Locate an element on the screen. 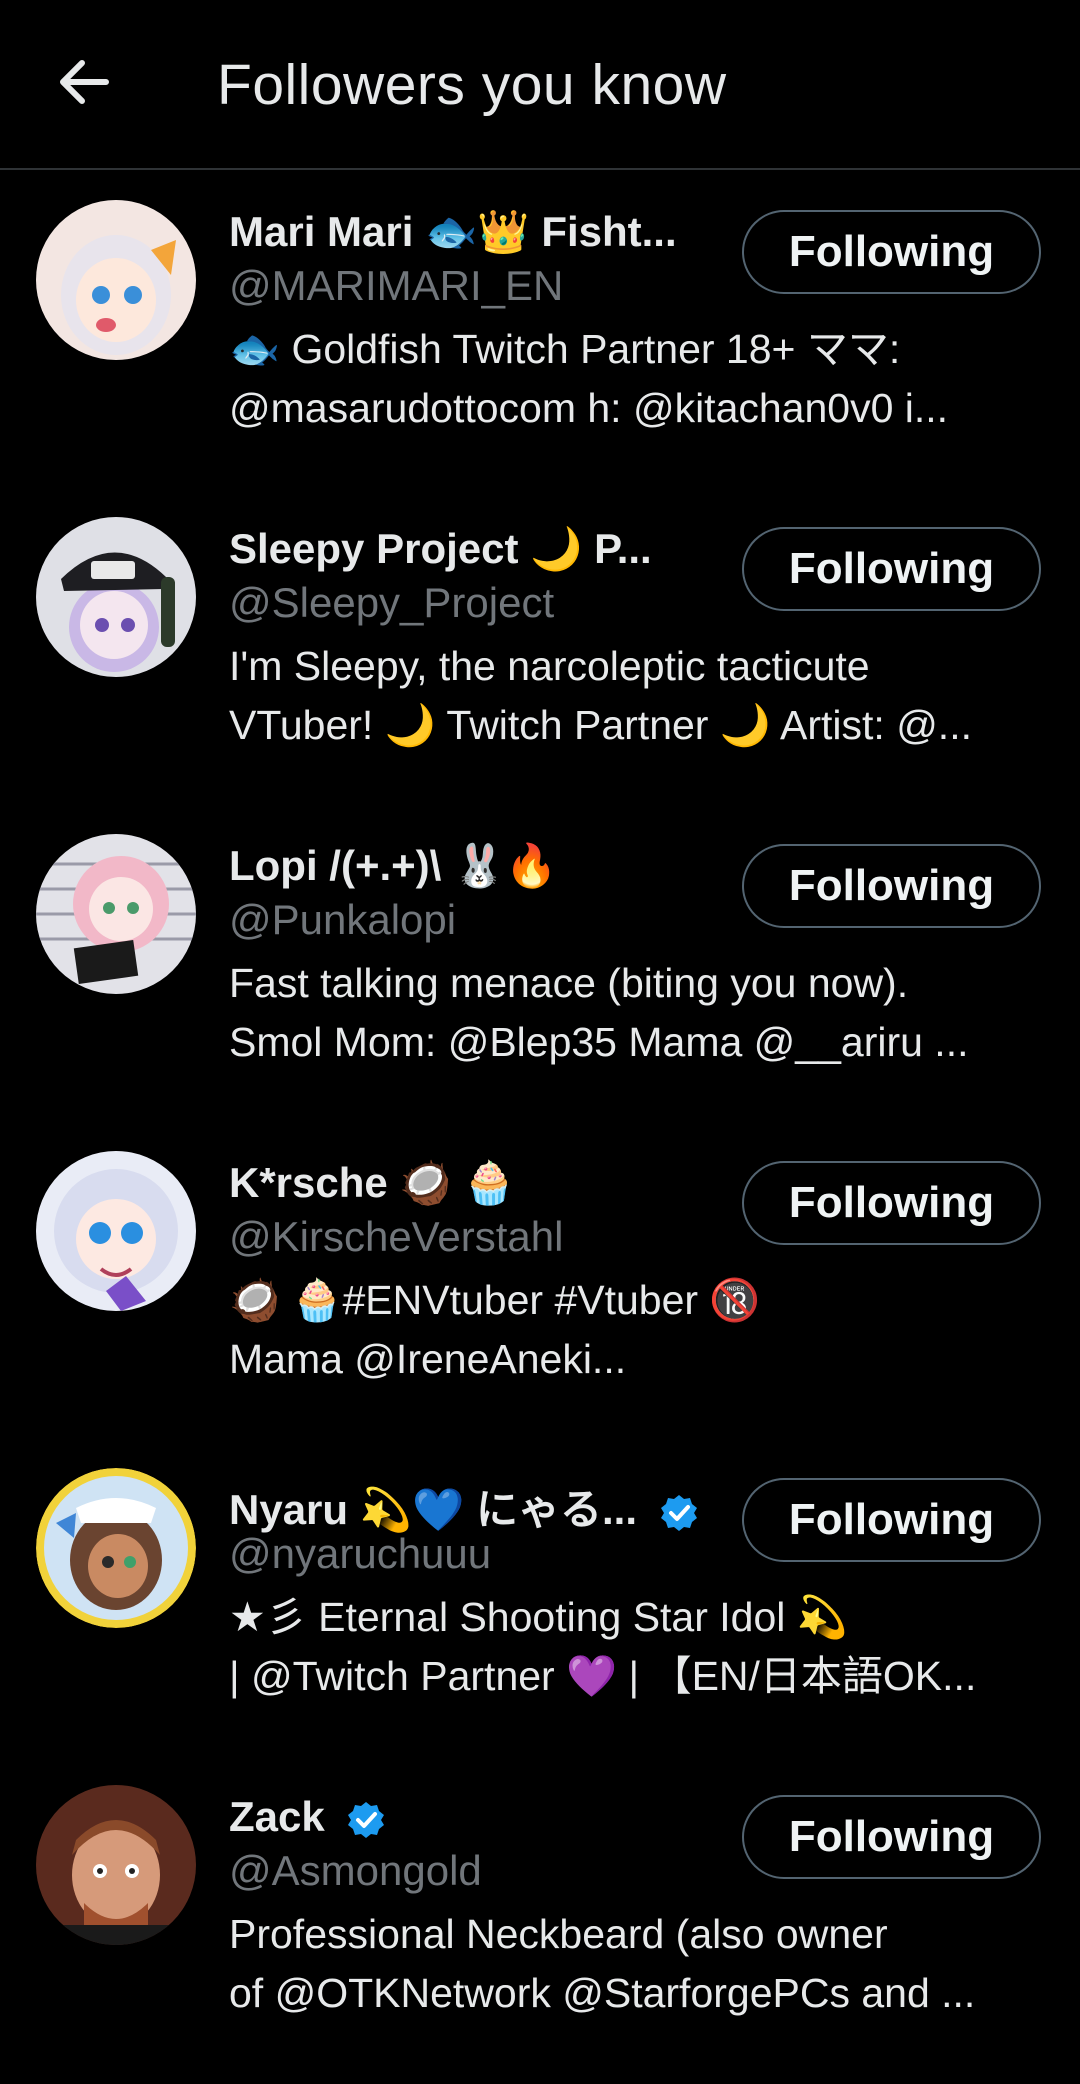 Image resolution: width=1080 pixels, height=2084 pixels. user-display-name: Lopi /(+.+)\ 🐰🔥 is located at coordinates (469, 866).